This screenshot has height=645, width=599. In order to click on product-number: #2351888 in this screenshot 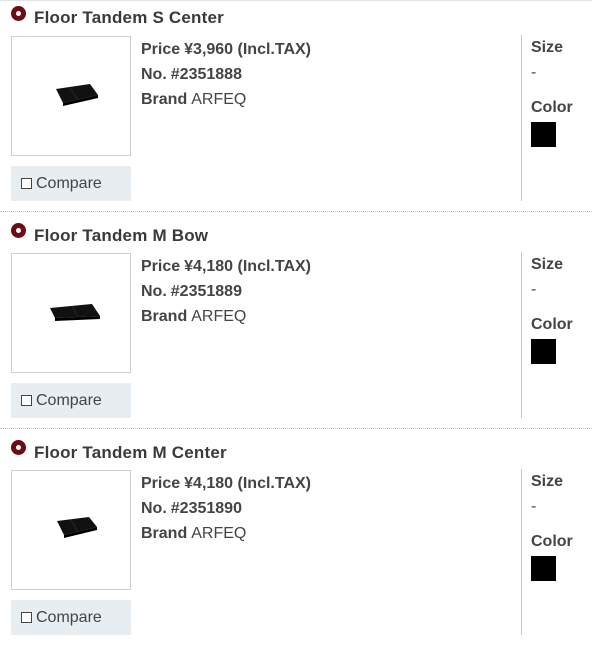, I will do `click(206, 74)`.